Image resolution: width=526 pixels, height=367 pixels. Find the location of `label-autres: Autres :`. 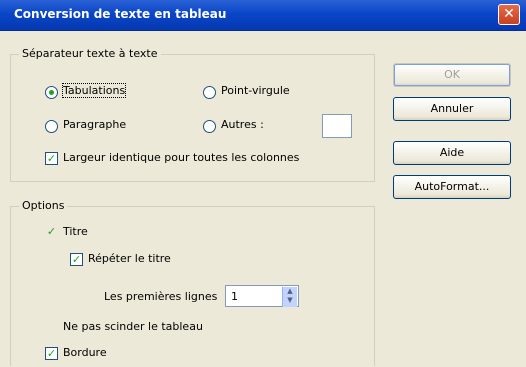

label-autres: Autres : is located at coordinates (242, 124).